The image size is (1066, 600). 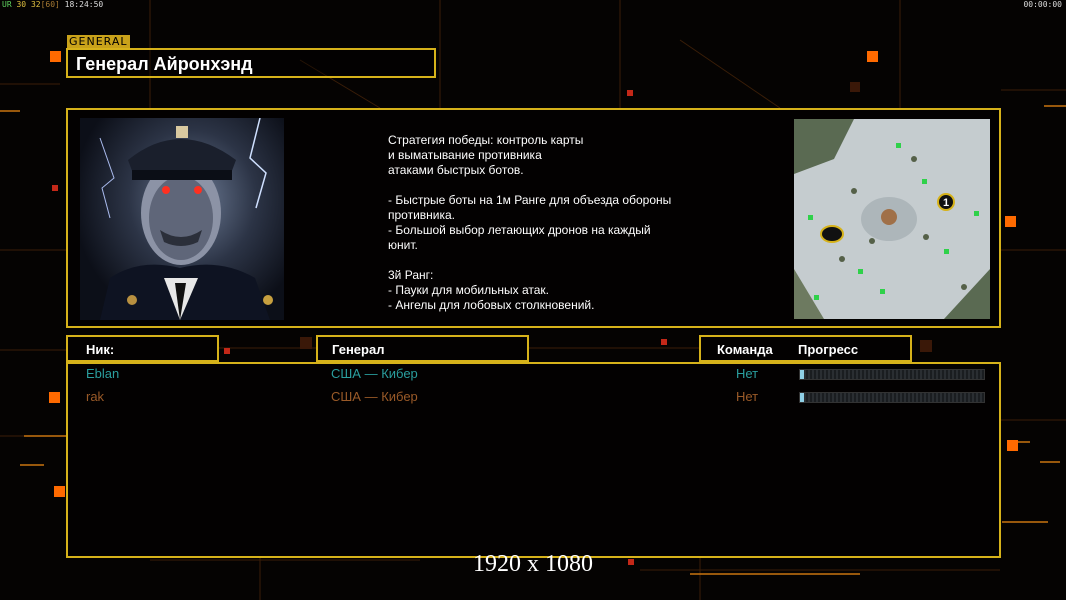 What do you see at coordinates (35, 4) in the screenshot?
I see `hud-fps-cap: 32` at bounding box center [35, 4].